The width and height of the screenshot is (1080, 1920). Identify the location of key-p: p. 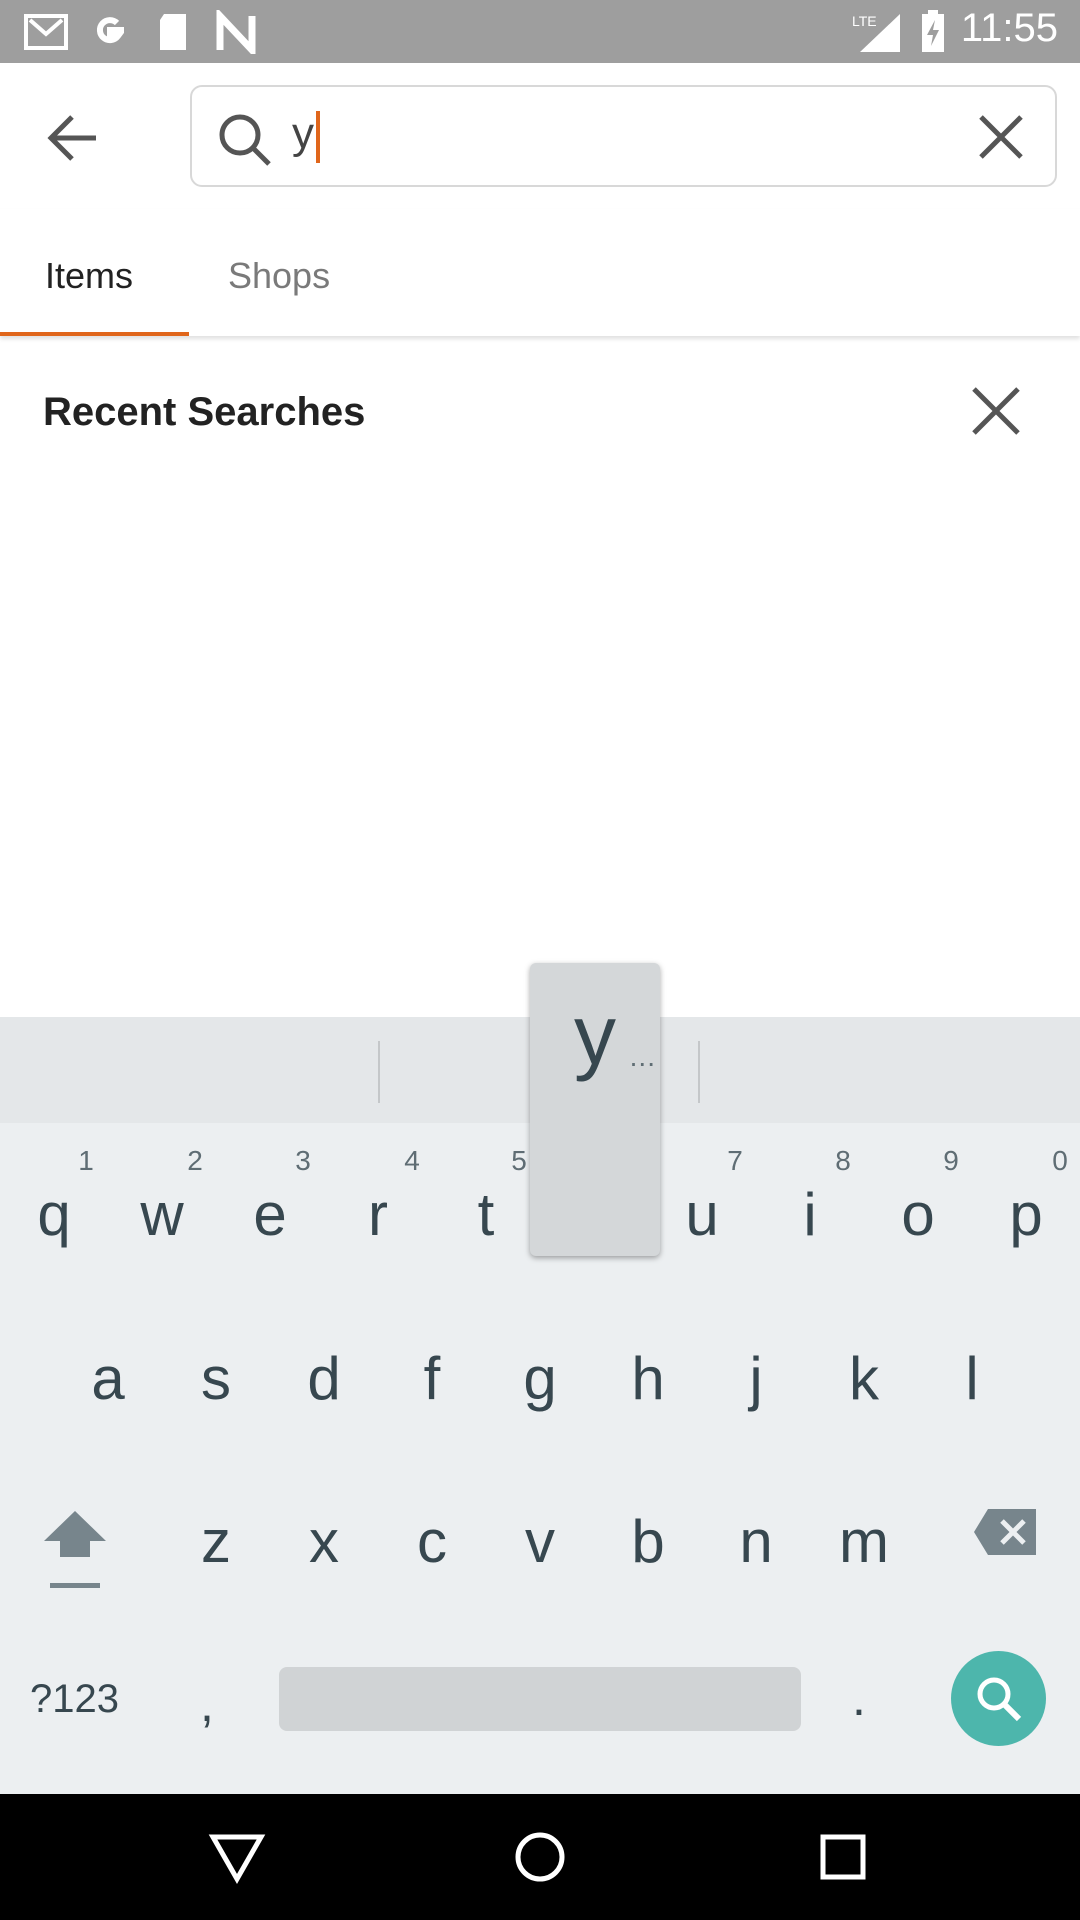
(1026, 1214).